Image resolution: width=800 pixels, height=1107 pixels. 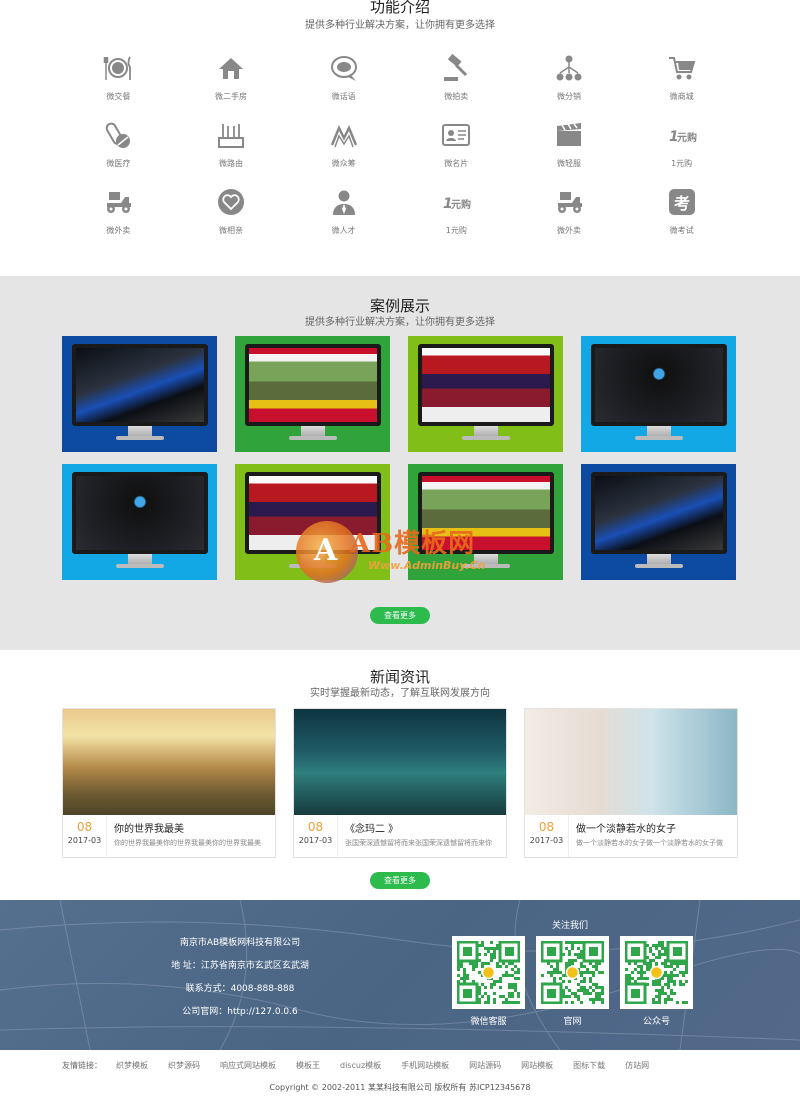 I want to click on auction-hammer-icon, so click(x=456, y=68).